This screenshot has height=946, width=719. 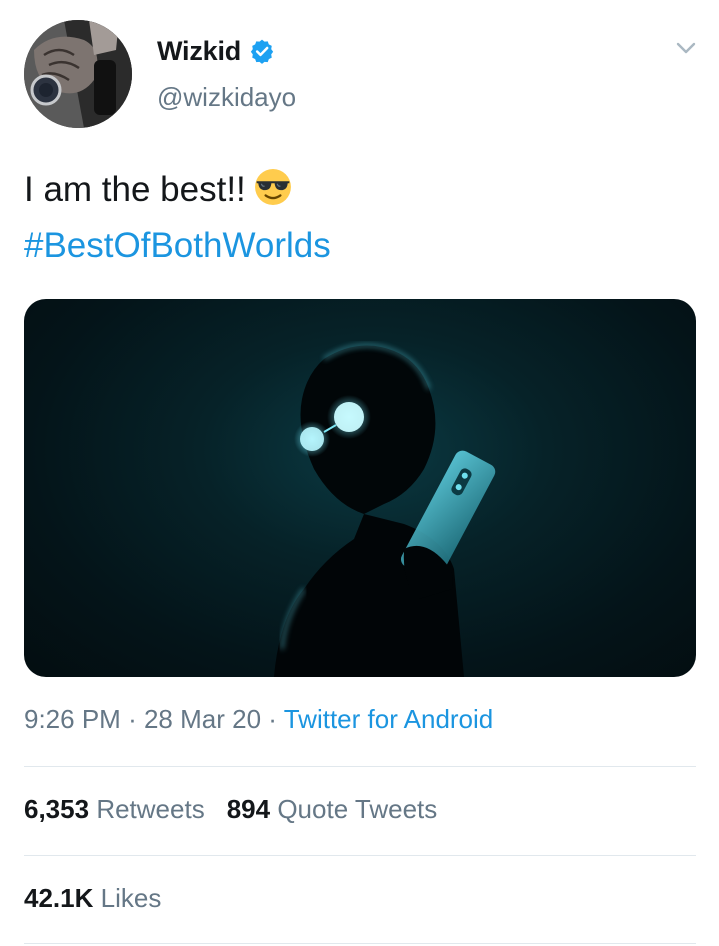 I want to click on likes-stat: 42.1K Likes, so click(x=92, y=898).